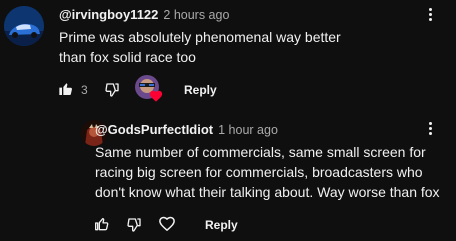  What do you see at coordinates (196, 15) in the screenshot?
I see `comment-timestamp: 2 hours ago` at bounding box center [196, 15].